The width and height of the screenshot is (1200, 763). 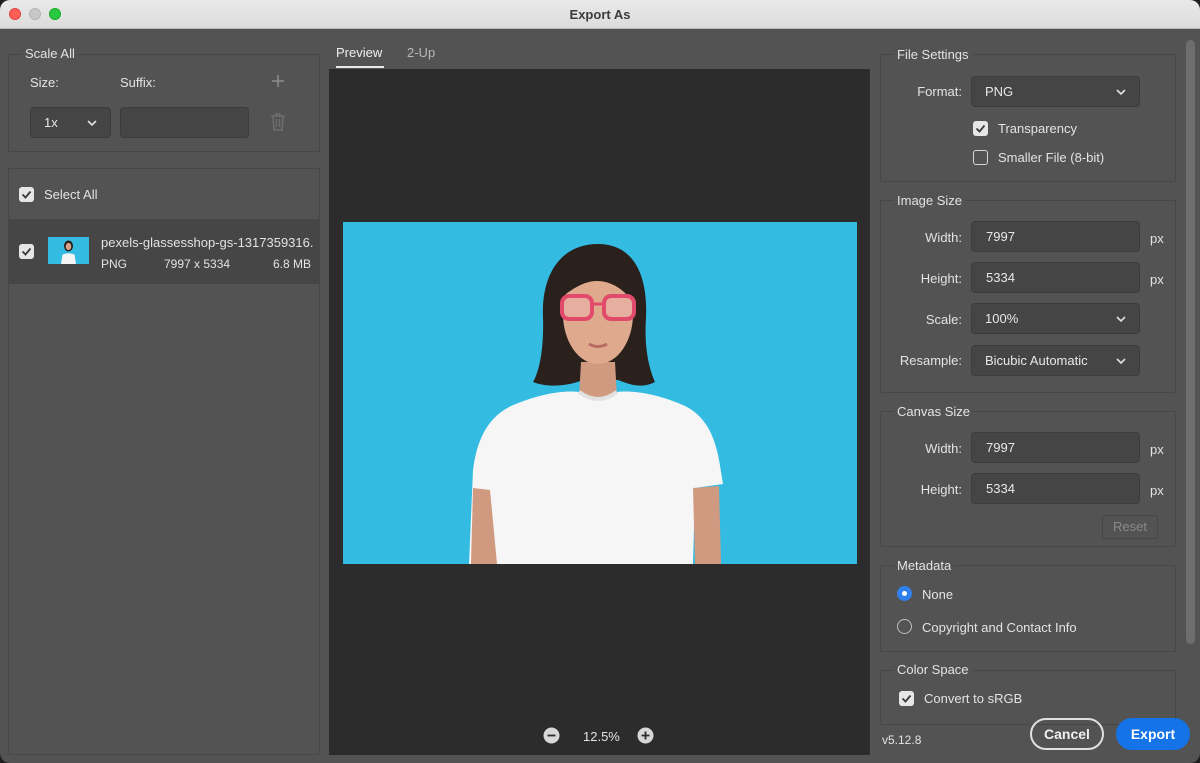 I want to click on image-width-input: 7997, so click(x=1055, y=236).